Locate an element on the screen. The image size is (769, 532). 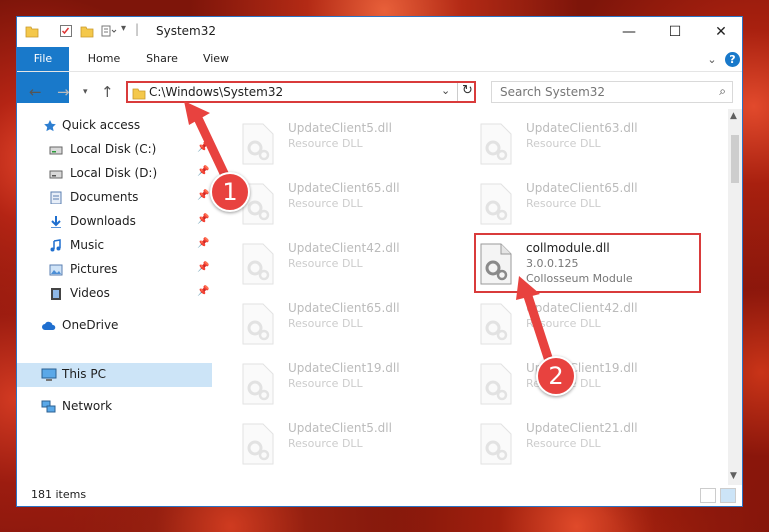
annotation-badge-2: 2 is located at coordinates (556, 376).